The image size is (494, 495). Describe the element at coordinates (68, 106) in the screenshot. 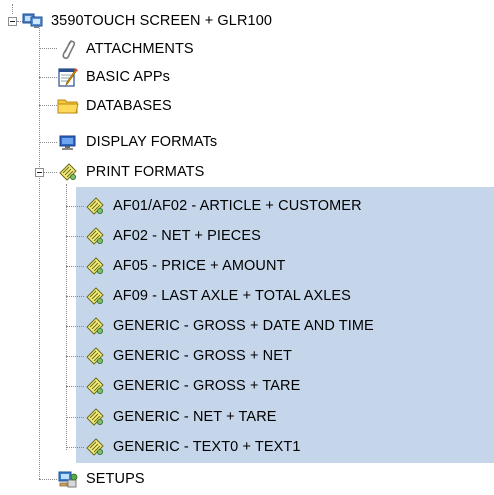

I see `folder-icon` at that location.